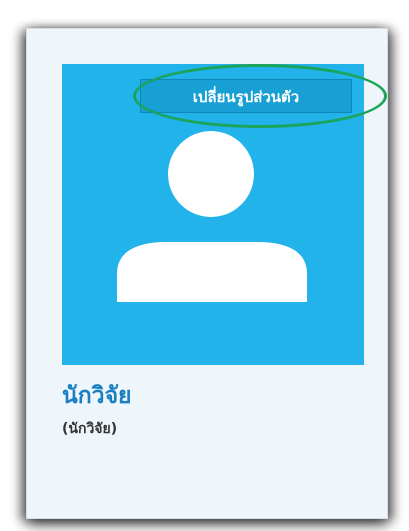  I want to click on profile-name: นักวิจัย, so click(97, 396).